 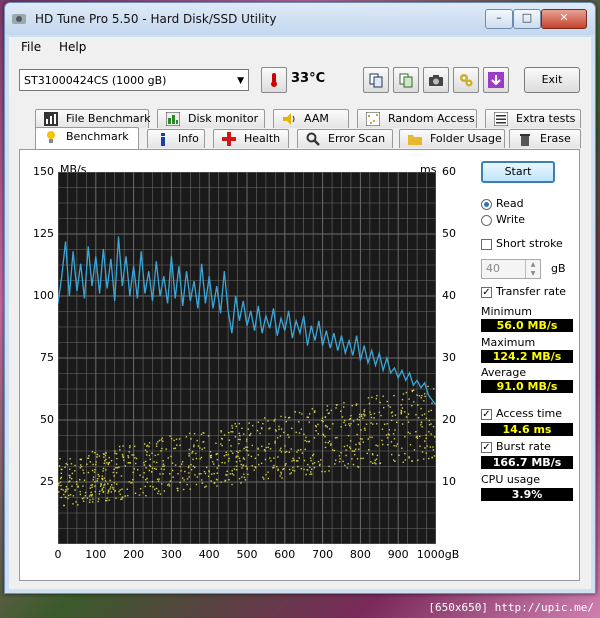 What do you see at coordinates (510, 203) in the screenshot?
I see `read-label: Read` at bounding box center [510, 203].